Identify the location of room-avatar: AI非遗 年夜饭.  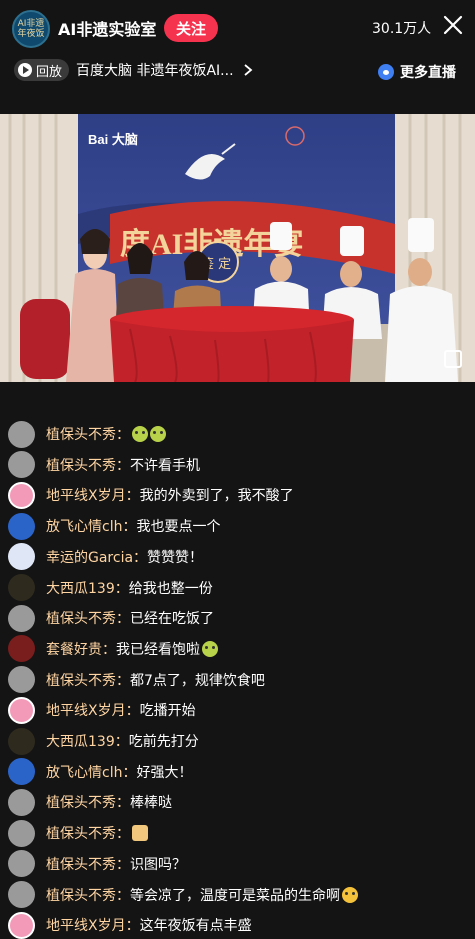
(31, 29).